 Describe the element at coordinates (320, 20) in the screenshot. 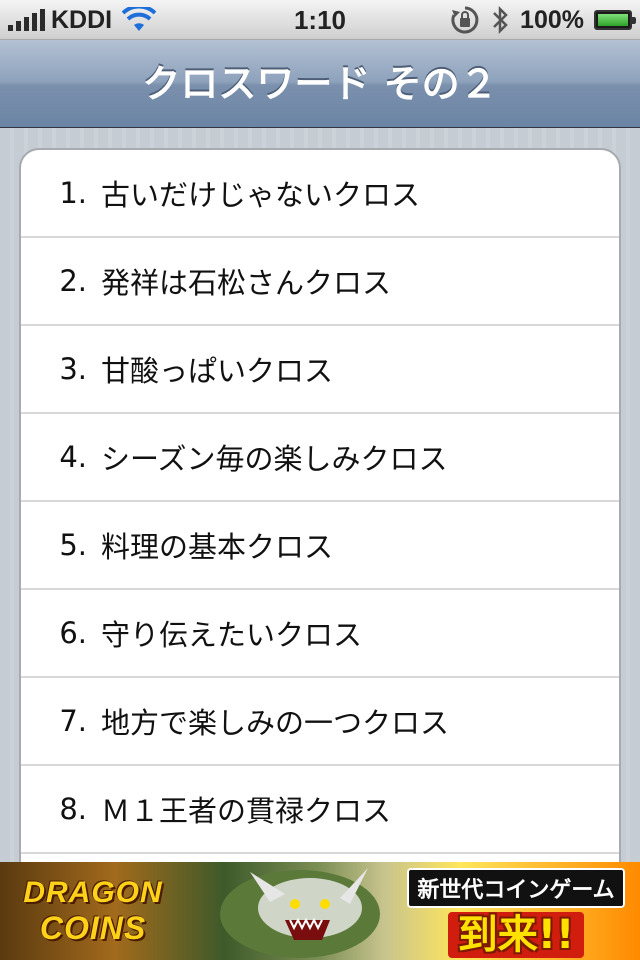

I see `status-bar: KDDI 1:10 100%` at that location.